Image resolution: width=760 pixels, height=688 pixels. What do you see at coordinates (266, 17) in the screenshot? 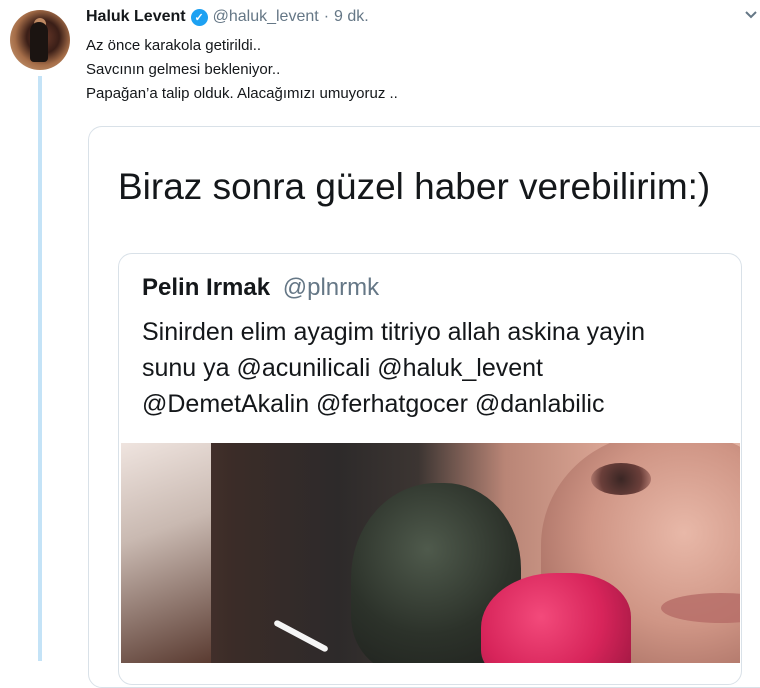
I see `author-handle: @haluk_levent` at bounding box center [266, 17].